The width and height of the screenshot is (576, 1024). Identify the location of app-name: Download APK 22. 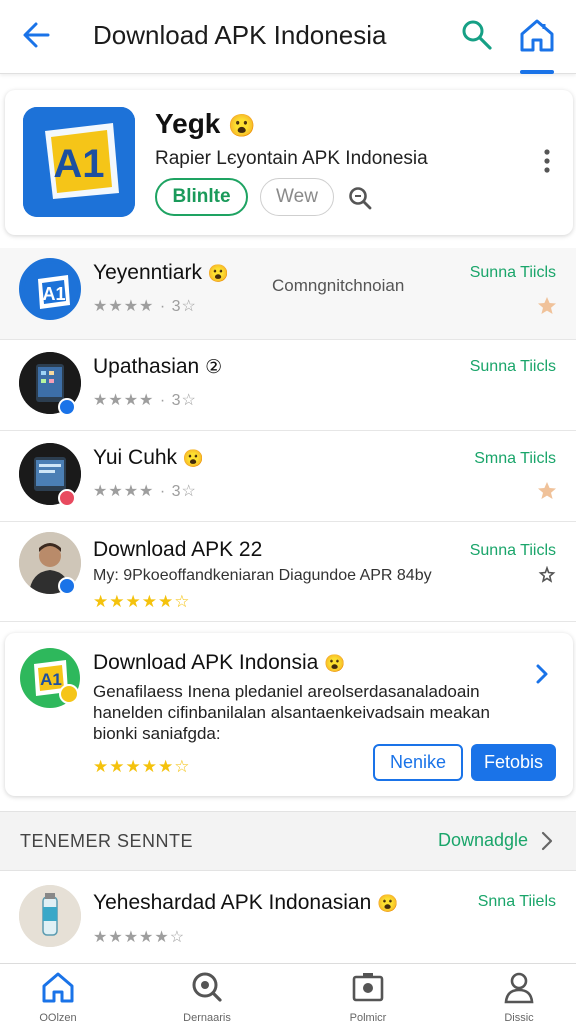
(178, 549).